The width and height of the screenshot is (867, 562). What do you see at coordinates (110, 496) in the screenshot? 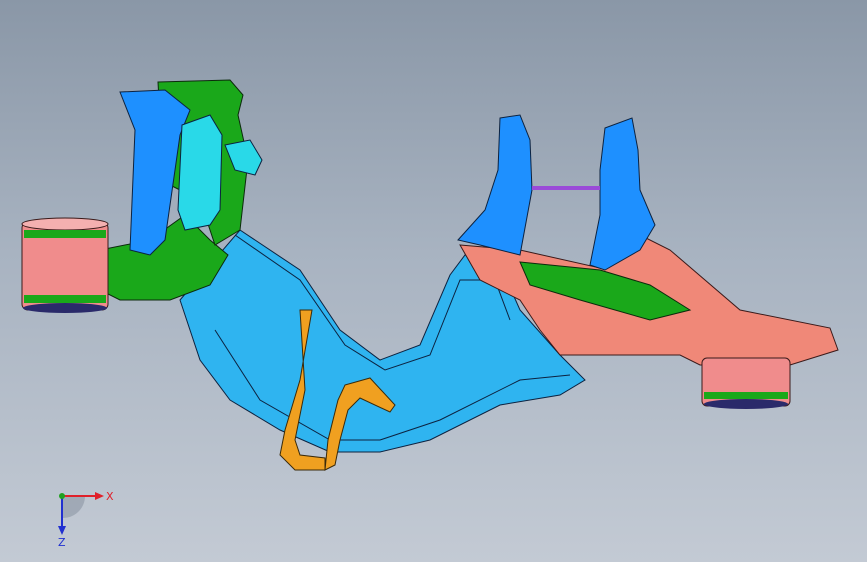
I see `x-axis-label: X` at bounding box center [110, 496].